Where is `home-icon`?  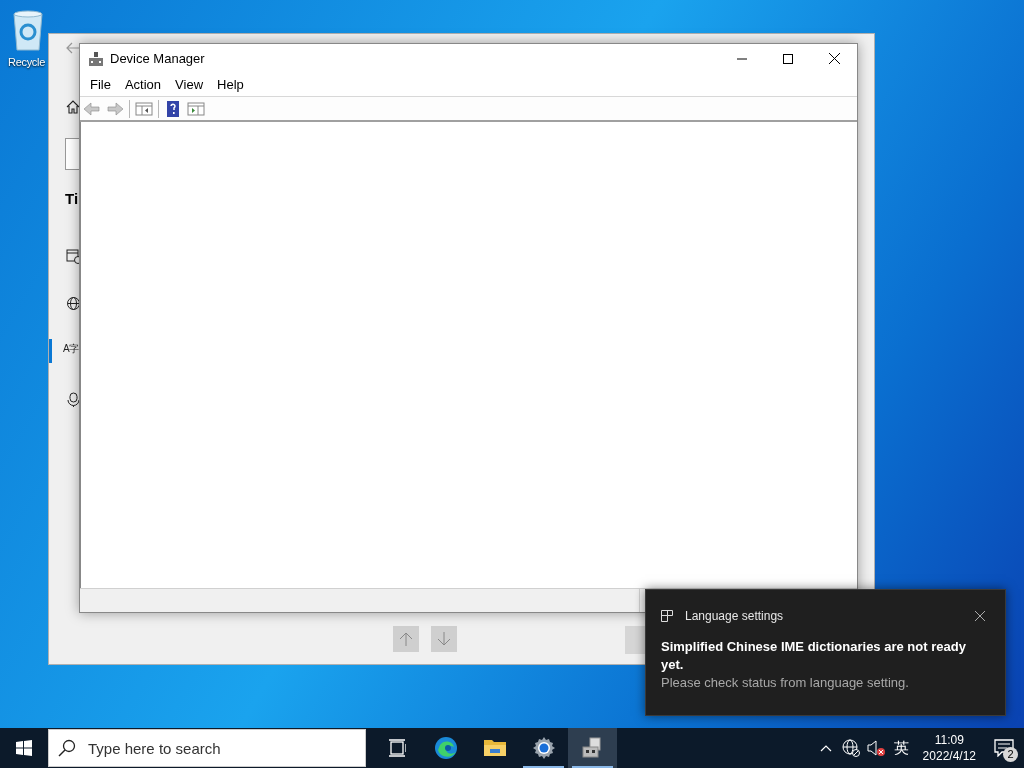 home-icon is located at coordinates (73, 107).